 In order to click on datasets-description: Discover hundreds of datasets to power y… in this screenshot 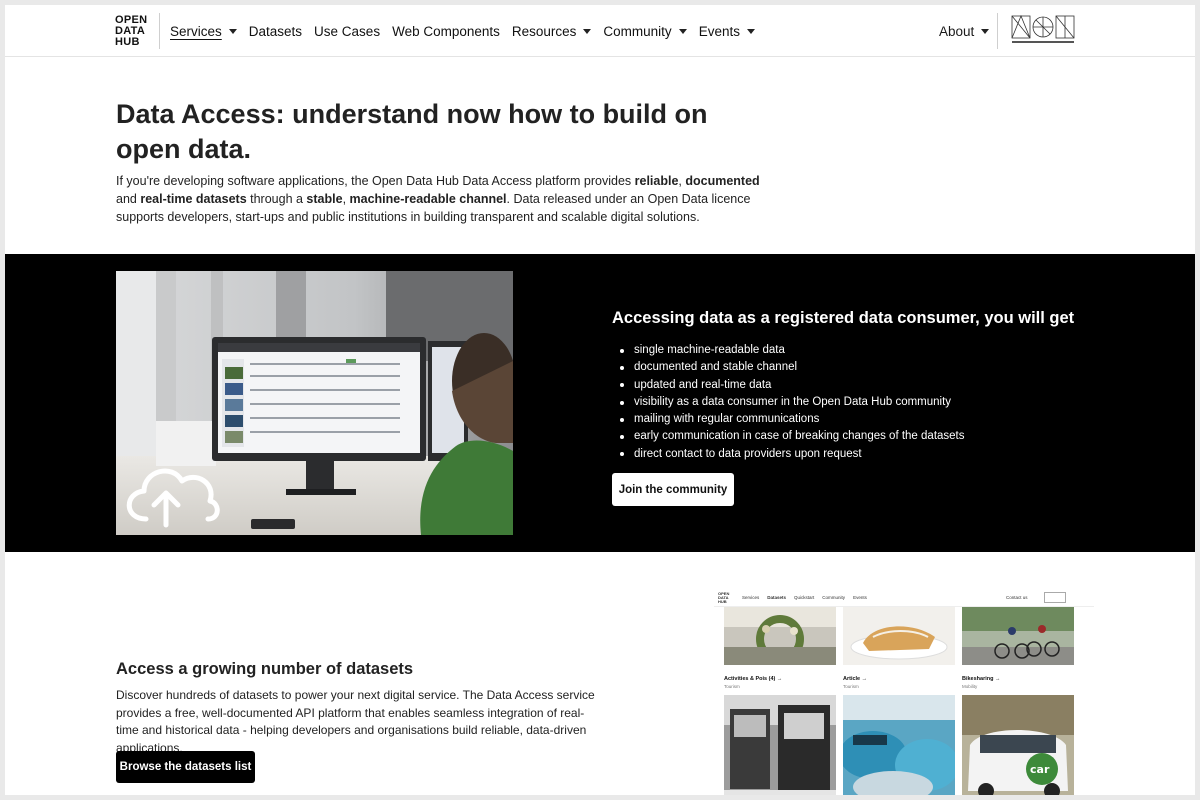, I will do `click(355, 721)`.